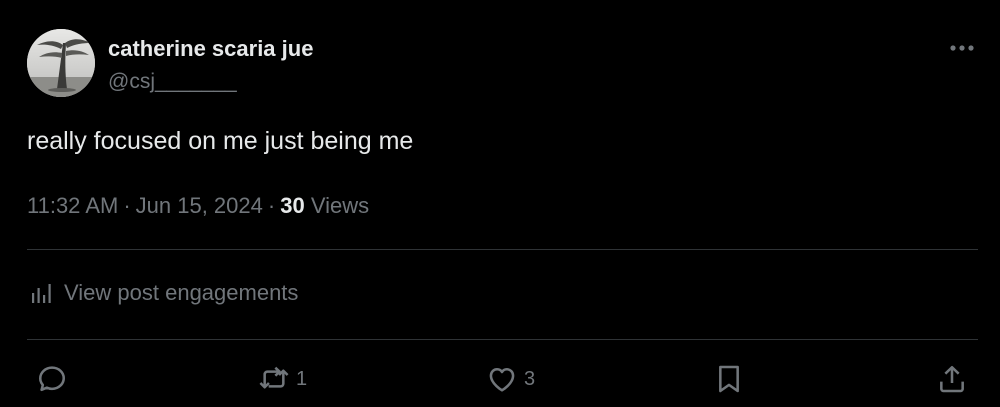 The image size is (1000, 407). Describe the element at coordinates (41, 293) in the screenshot. I see `bar-chart-icon` at that location.